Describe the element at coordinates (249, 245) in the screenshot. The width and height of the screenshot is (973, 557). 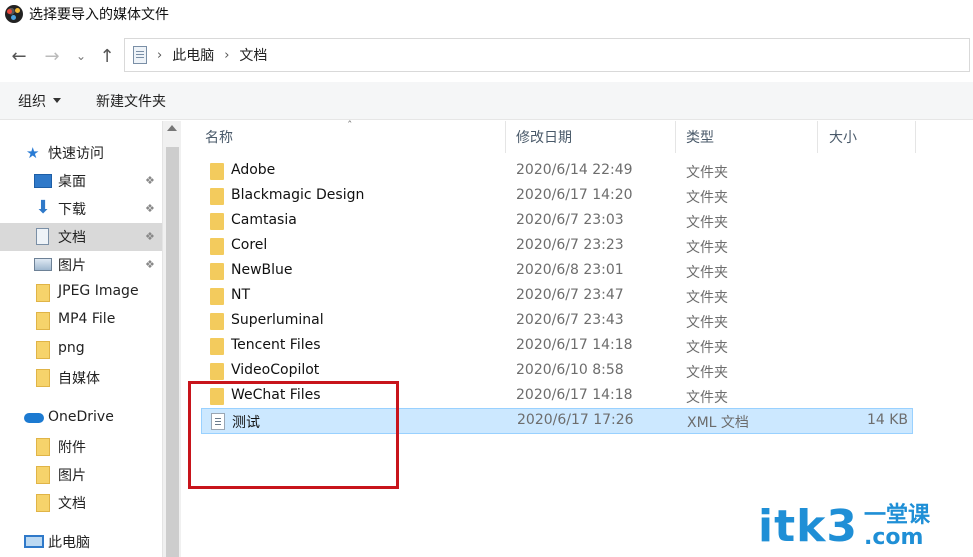
I see `file-name: Corel` at that location.